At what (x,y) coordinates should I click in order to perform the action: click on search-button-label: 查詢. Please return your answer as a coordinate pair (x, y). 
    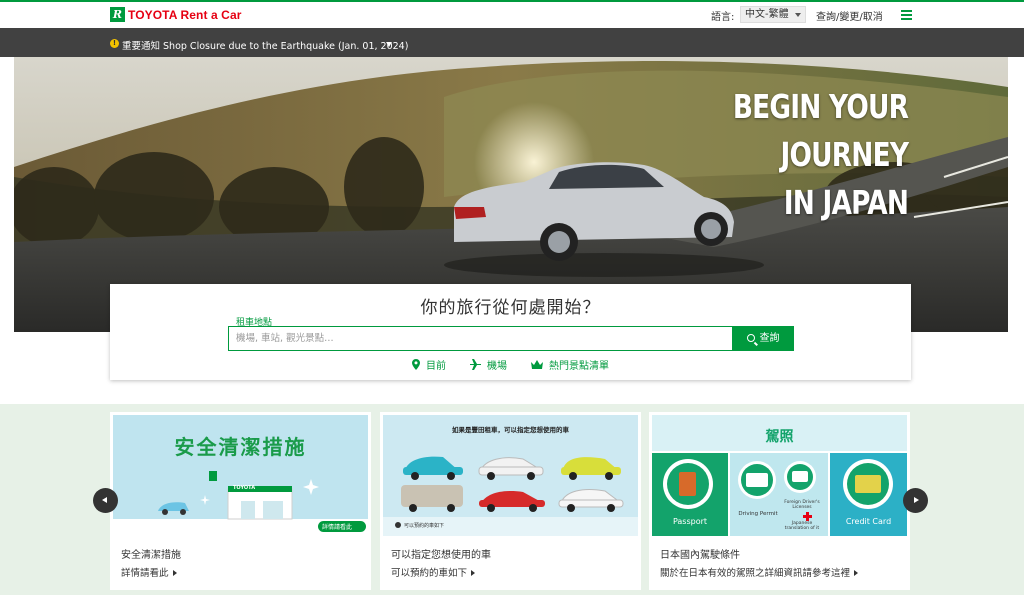
    Looking at the image, I should click on (769, 338).